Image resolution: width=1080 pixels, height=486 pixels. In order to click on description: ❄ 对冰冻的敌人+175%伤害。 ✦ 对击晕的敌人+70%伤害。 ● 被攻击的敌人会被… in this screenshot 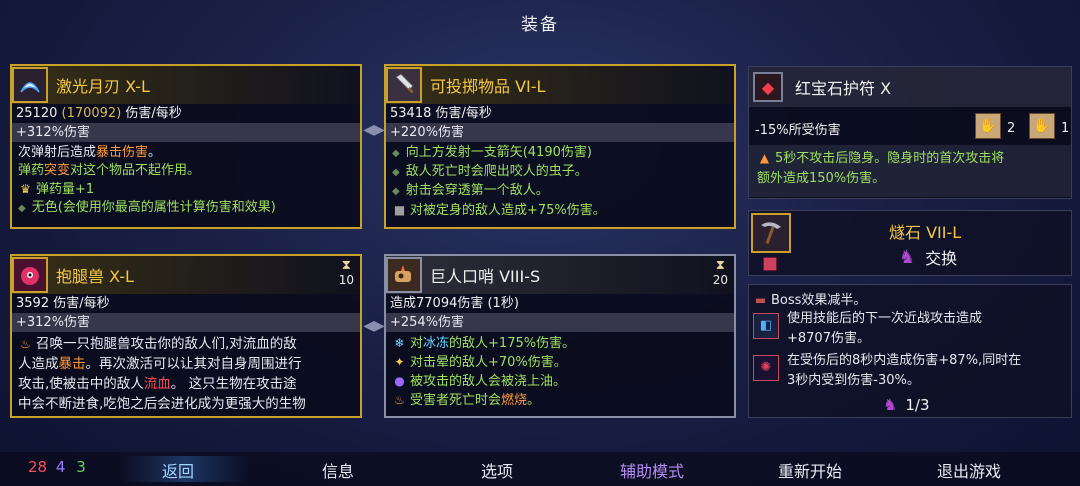, I will do `click(560, 372)`.